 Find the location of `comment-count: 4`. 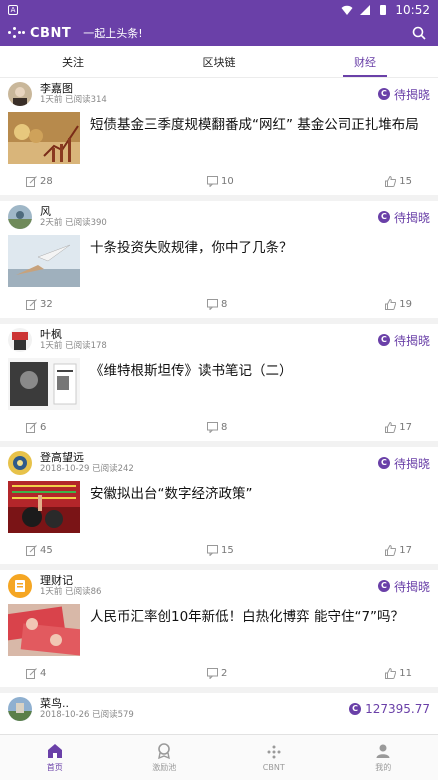

comment-count: 4 is located at coordinates (36, 673).